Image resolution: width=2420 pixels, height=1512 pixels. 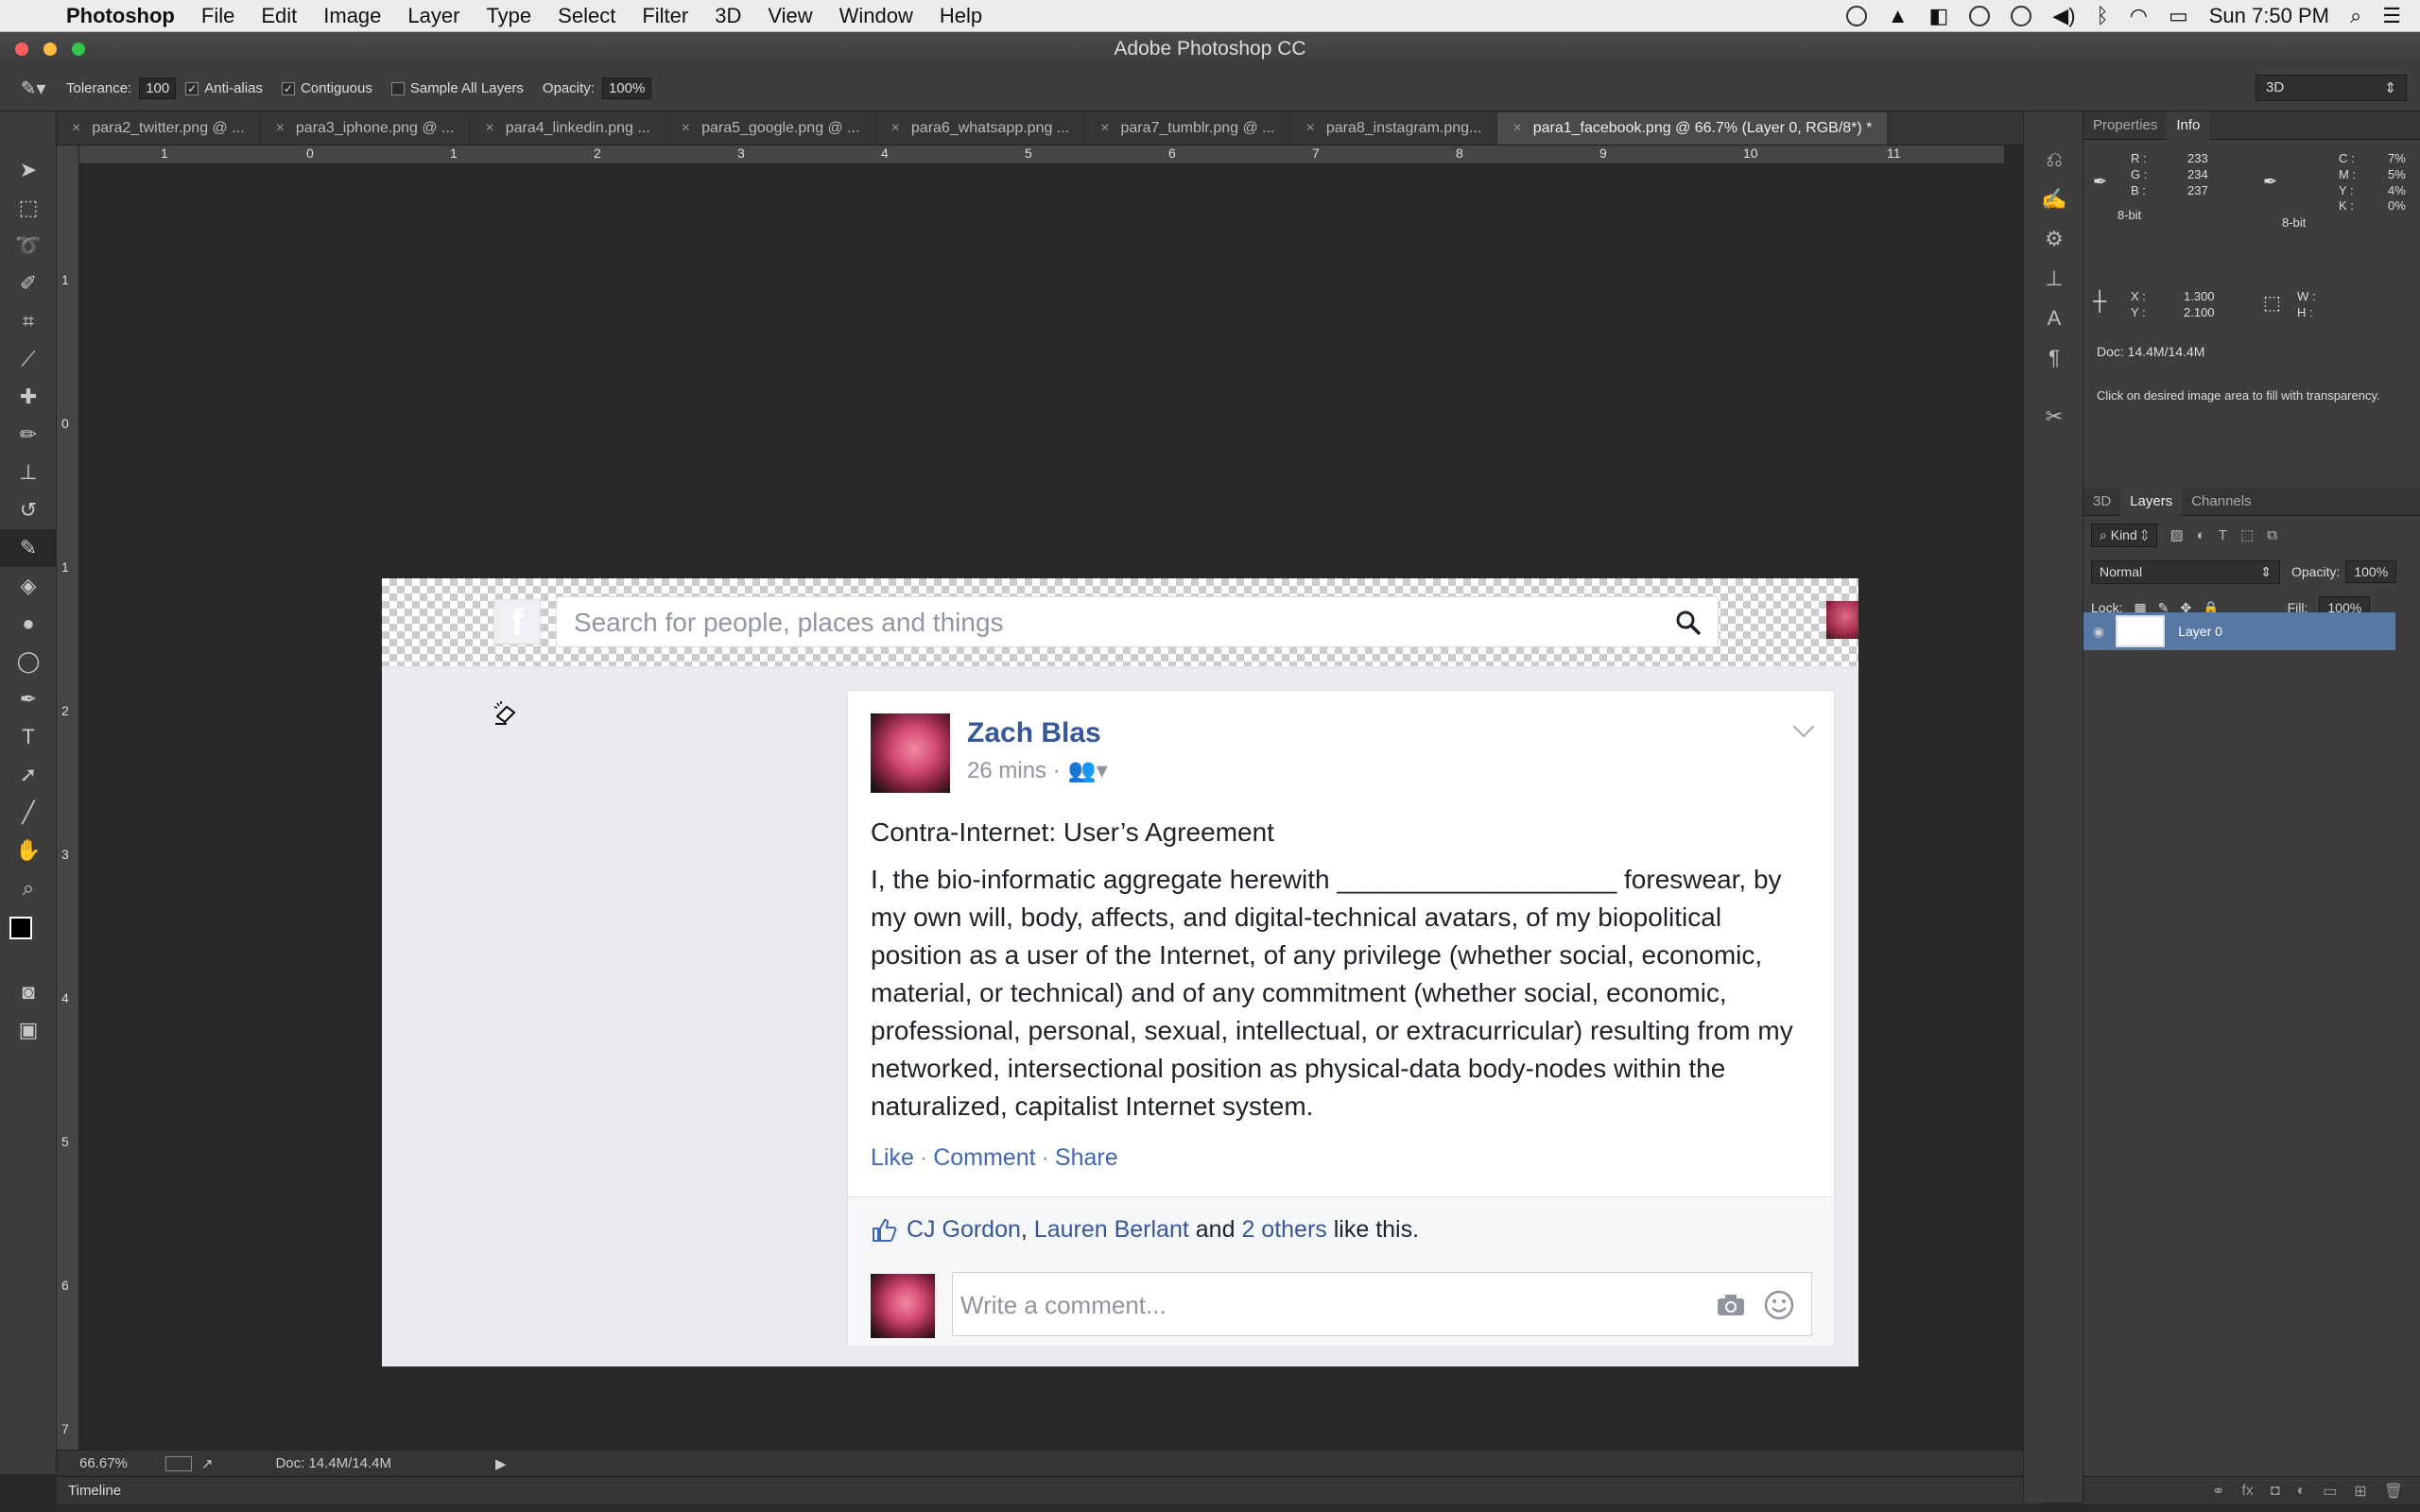 What do you see at coordinates (28, 510) in the screenshot?
I see `history-brush-tool-icon: ↺` at bounding box center [28, 510].